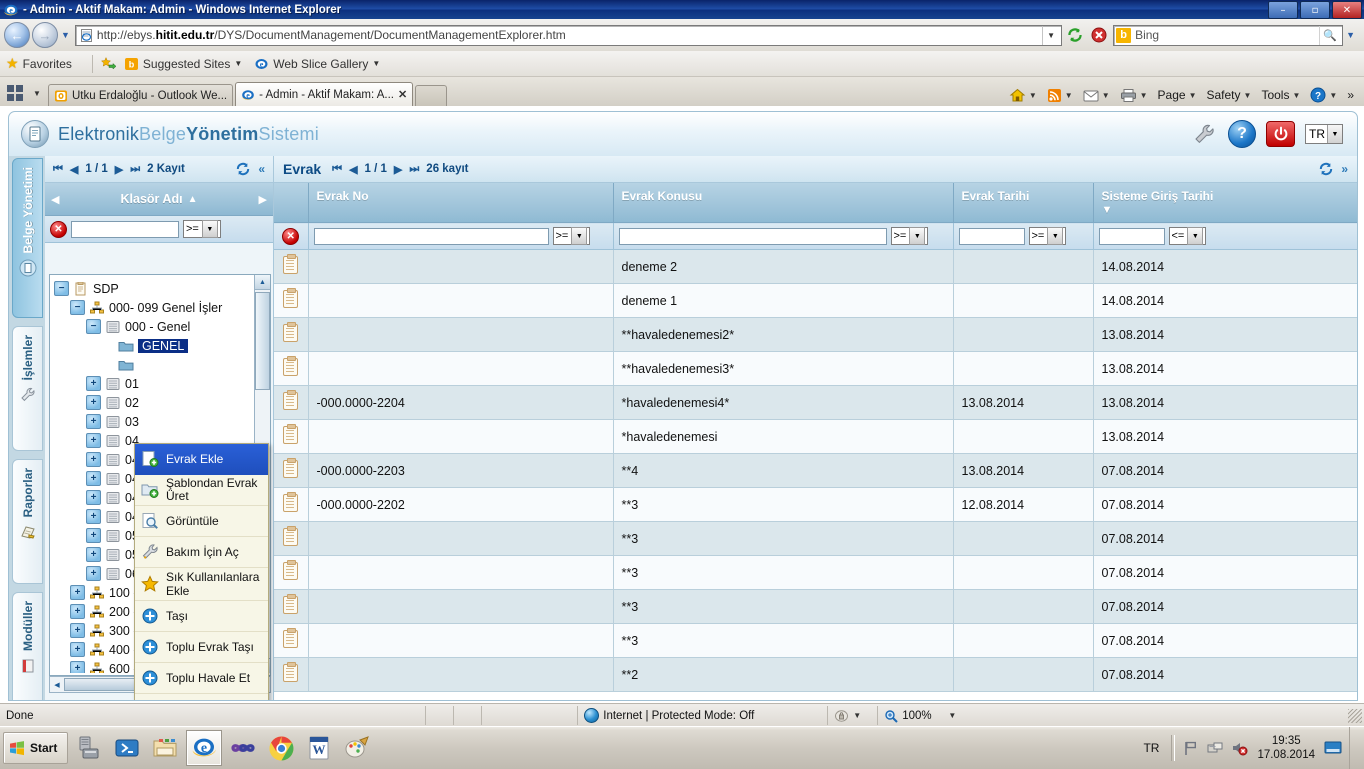 Image resolution: width=1364 pixels, height=769 pixels. What do you see at coordinates (1099, 35) in the screenshot?
I see `stop-icon` at bounding box center [1099, 35].